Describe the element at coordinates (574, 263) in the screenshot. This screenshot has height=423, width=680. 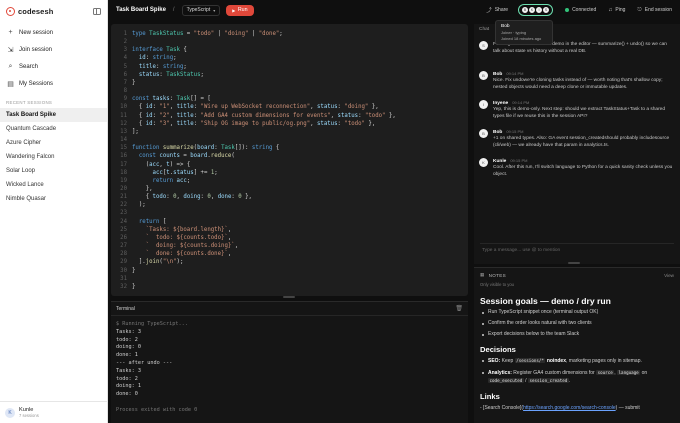
I see `chat-notes-resize-handle` at that location.